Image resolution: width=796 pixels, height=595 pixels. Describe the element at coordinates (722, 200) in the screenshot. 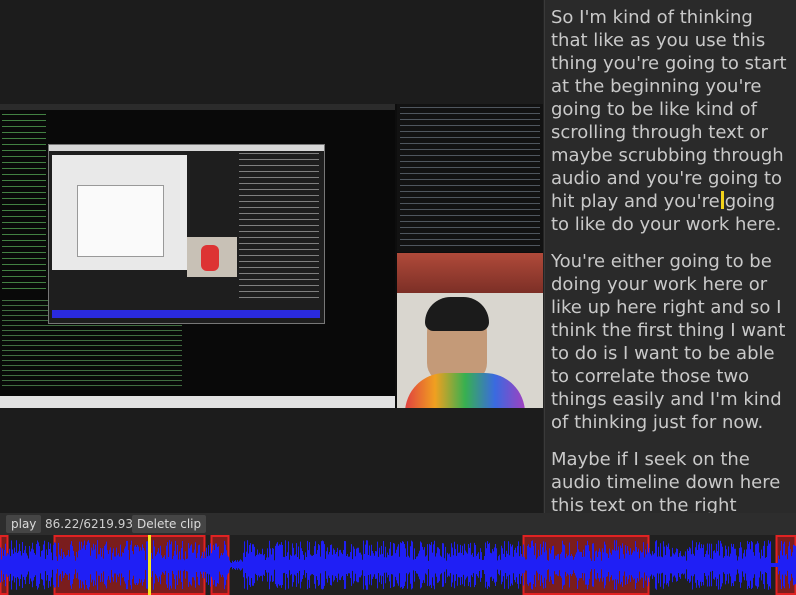

I see `text-cursor` at that location.